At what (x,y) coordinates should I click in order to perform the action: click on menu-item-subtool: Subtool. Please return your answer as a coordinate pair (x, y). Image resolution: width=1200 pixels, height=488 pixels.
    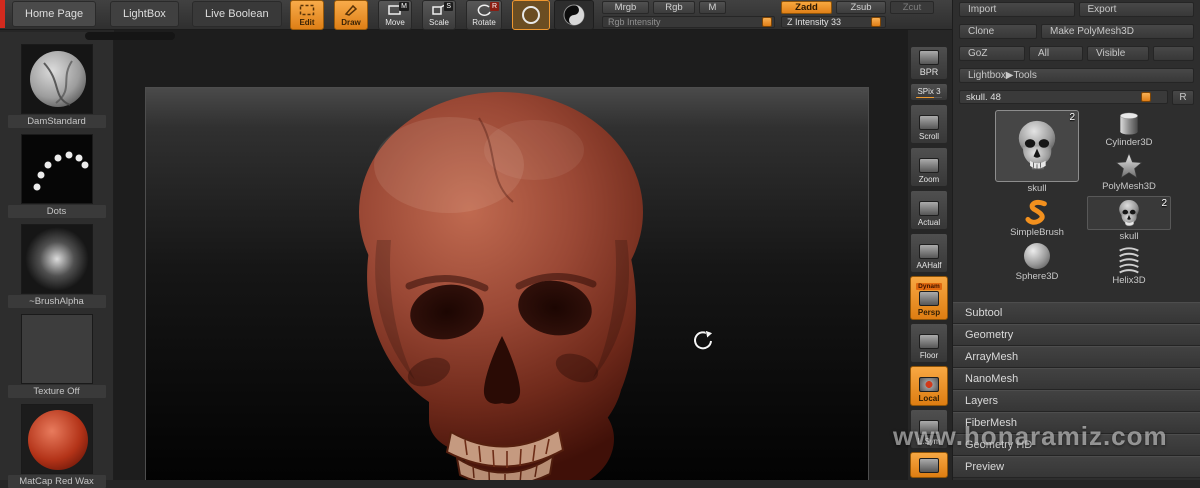
    Looking at the image, I should click on (1076, 313).